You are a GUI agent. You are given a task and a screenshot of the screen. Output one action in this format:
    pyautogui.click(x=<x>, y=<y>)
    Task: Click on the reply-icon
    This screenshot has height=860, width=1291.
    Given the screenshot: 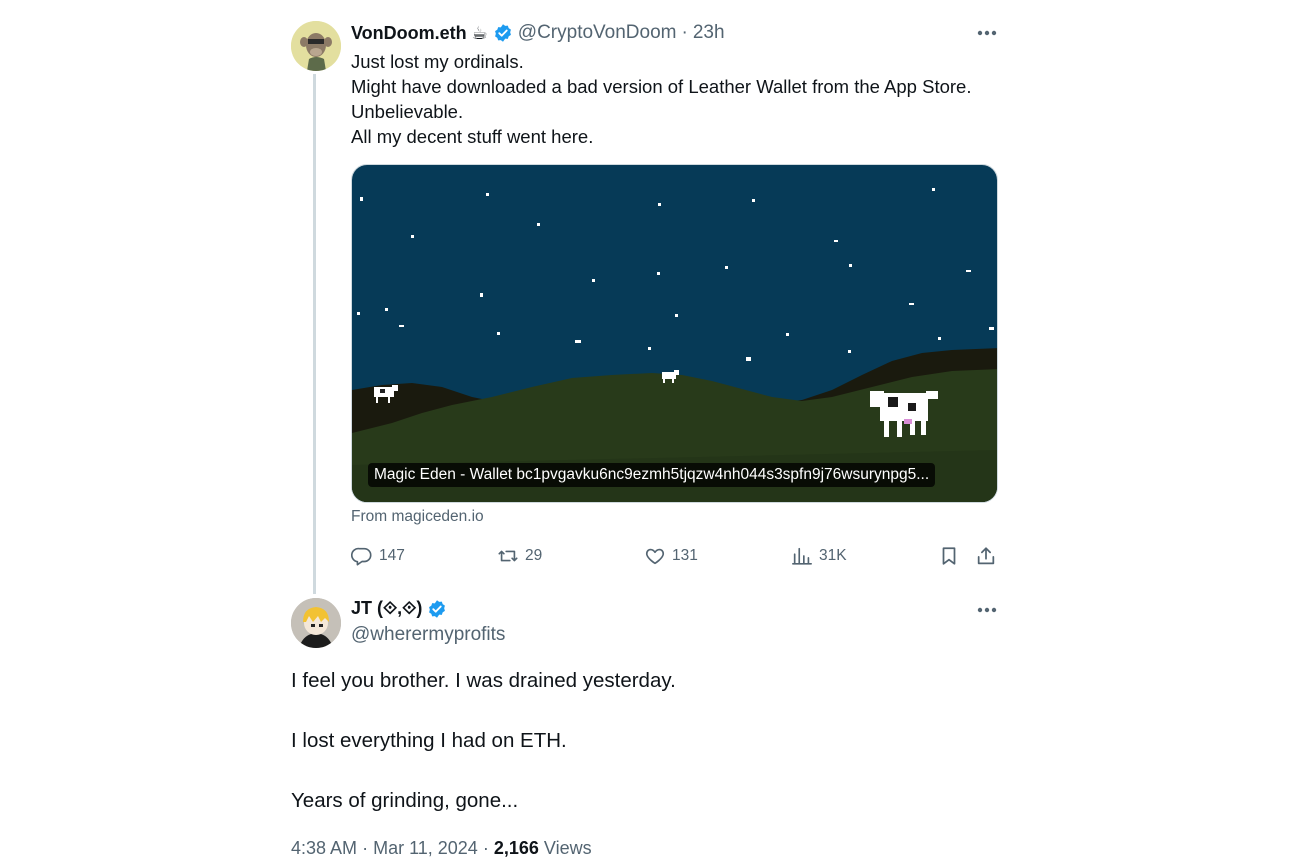 What is the action you would take?
    pyautogui.click(x=361, y=556)
    